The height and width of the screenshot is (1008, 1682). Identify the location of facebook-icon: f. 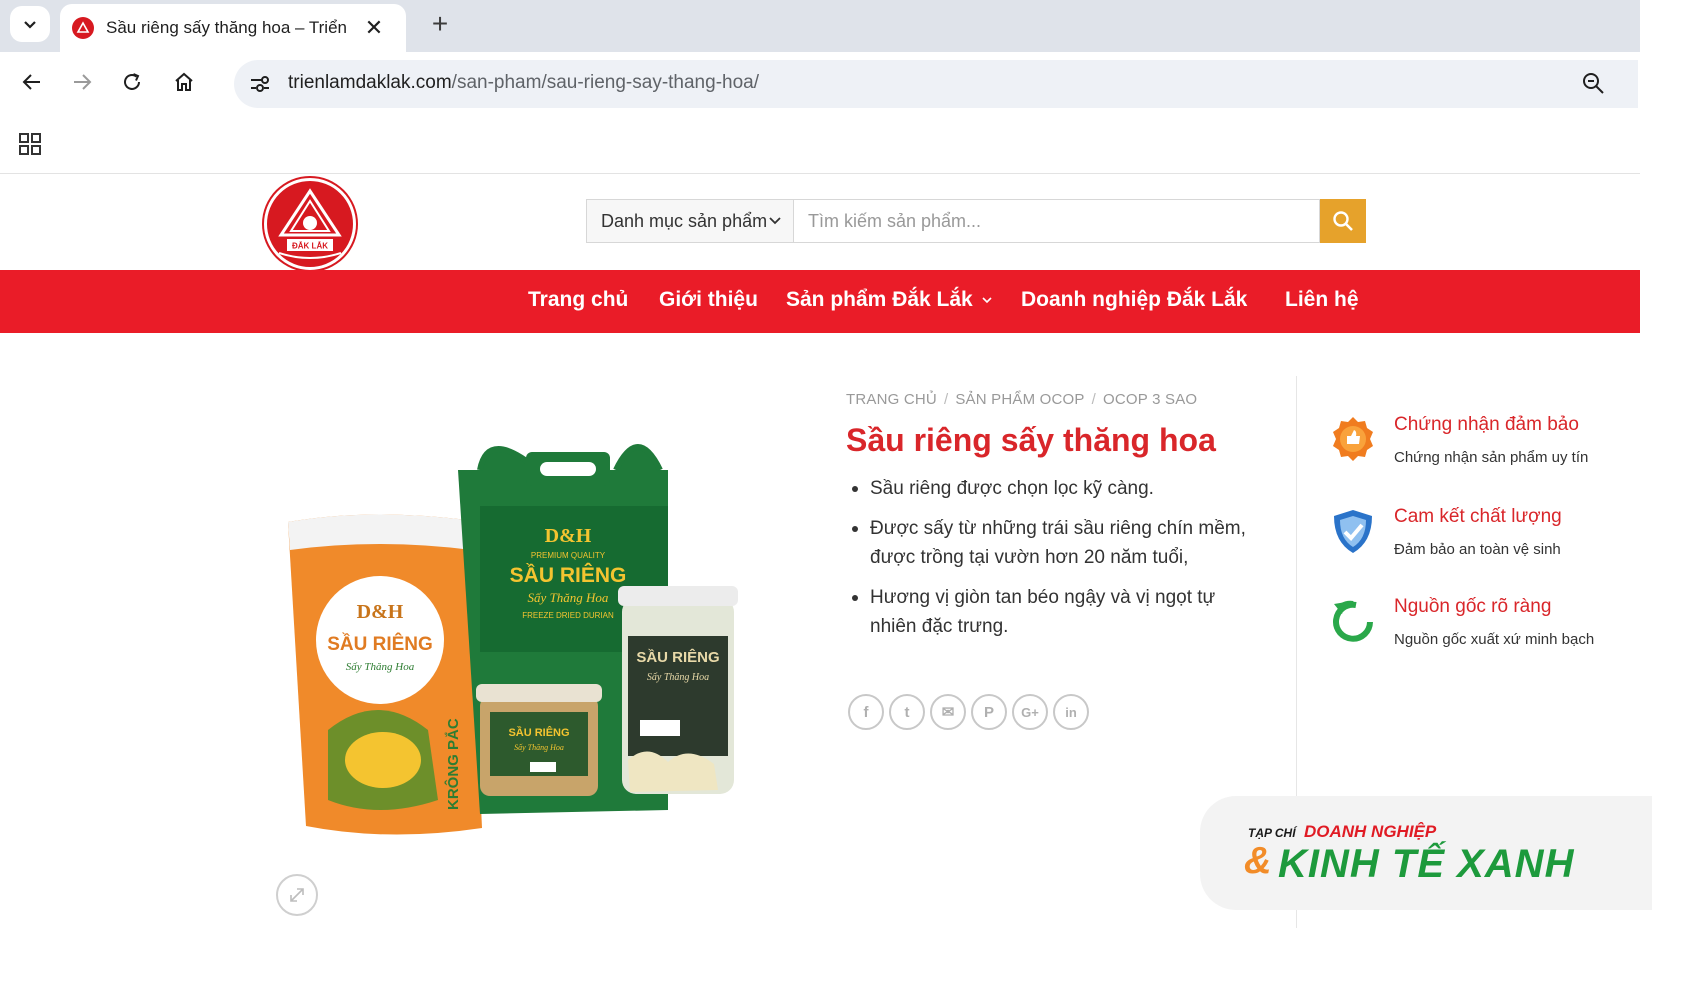
(866, 712).